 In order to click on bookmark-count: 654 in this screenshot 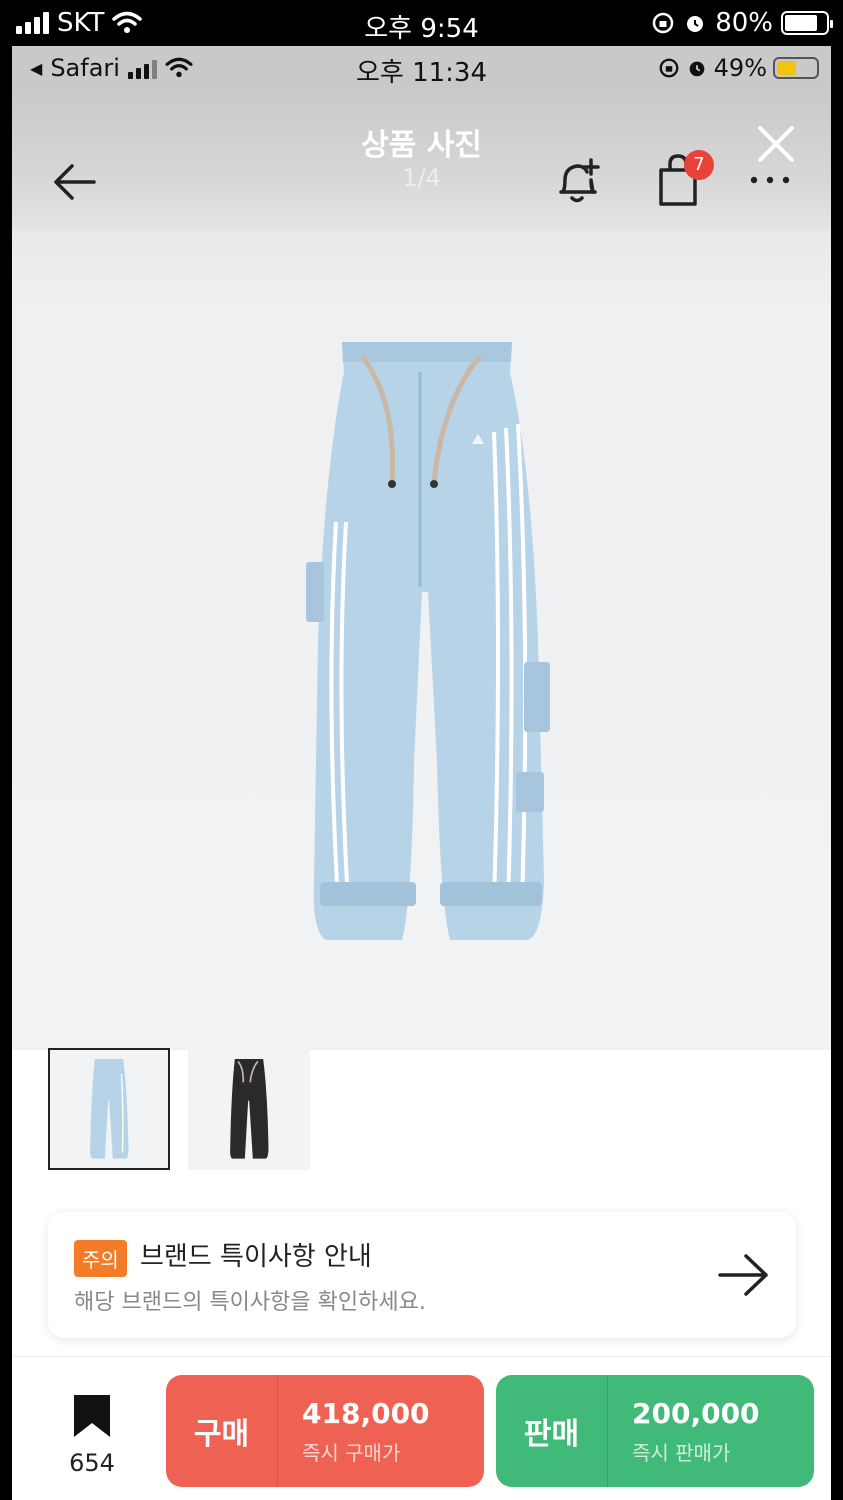, I will do `click(92, 1463)`.